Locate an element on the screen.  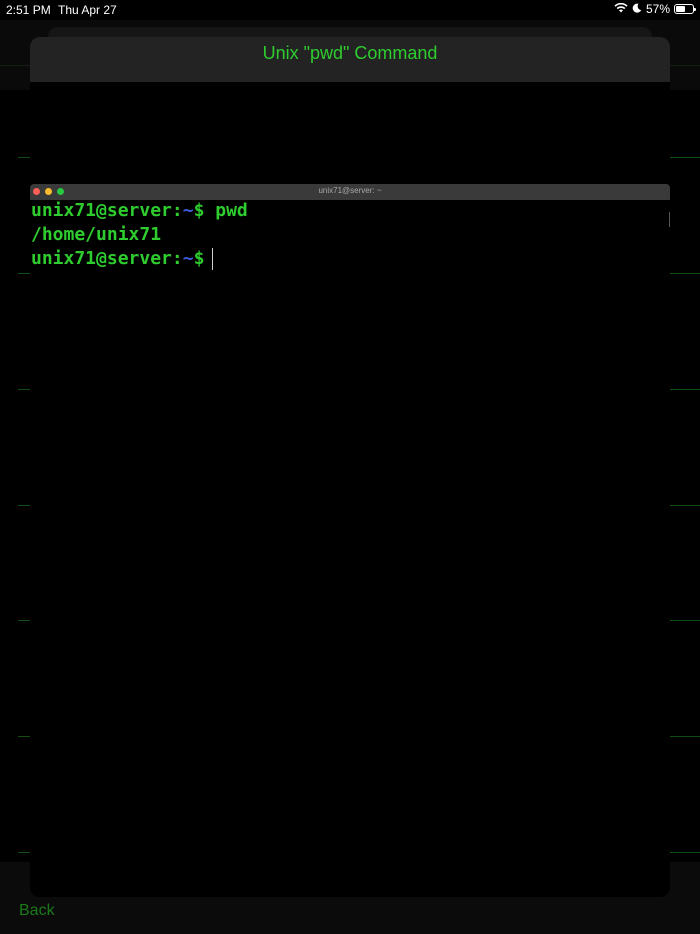
battery-level-fill is located at coordinates (680, 9).